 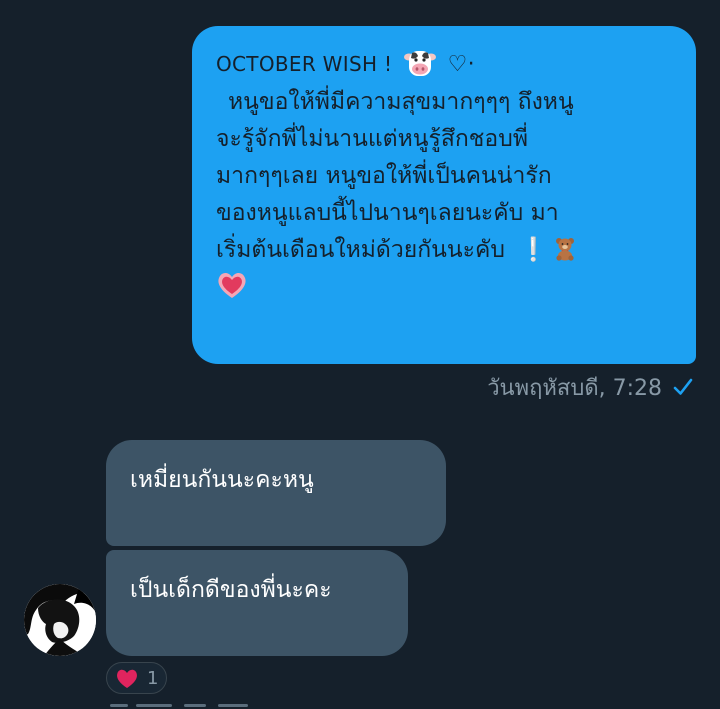 What do you see at coordinates (127, 678) in the screenshot?
I see `heart-icon` at bounding box center [127, 678].